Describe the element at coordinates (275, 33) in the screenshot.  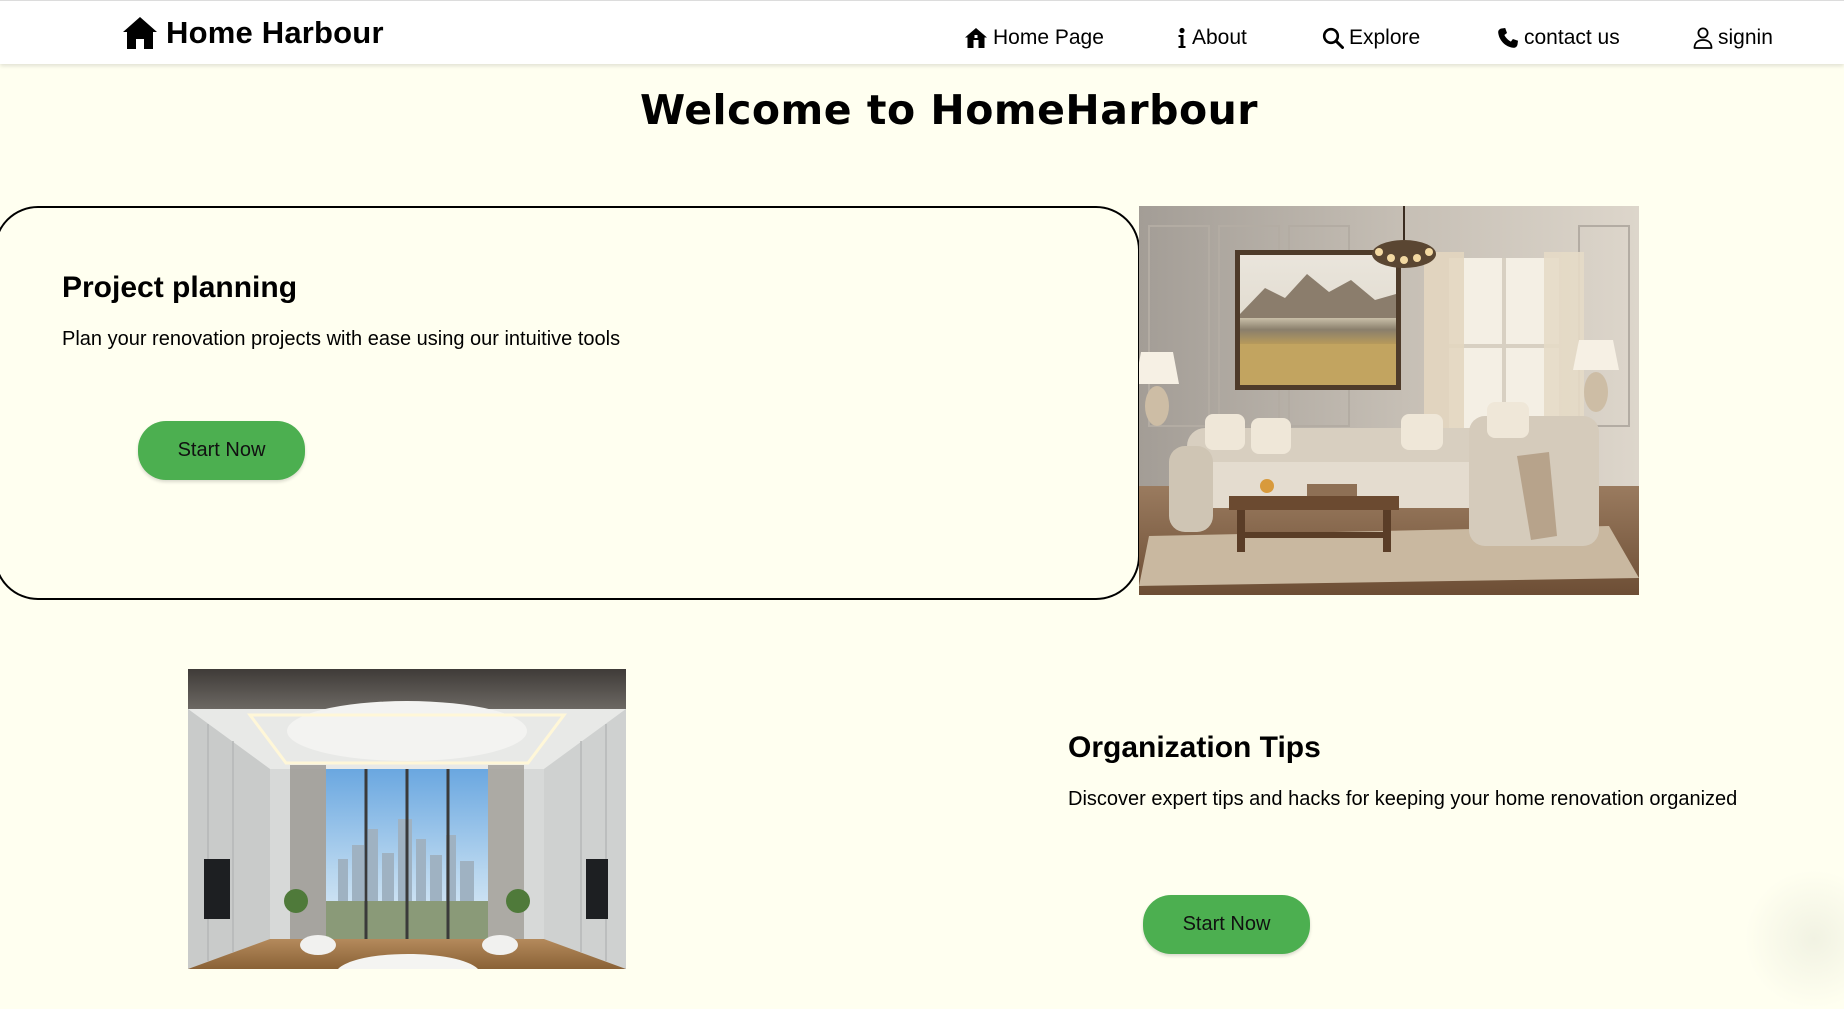
I see `brand-title: Home Harbour` at that location.